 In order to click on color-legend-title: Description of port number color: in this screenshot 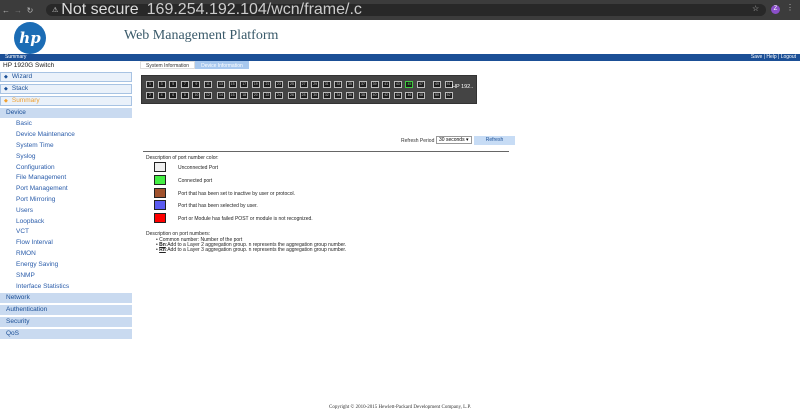, I will do `click(182, 158)`.